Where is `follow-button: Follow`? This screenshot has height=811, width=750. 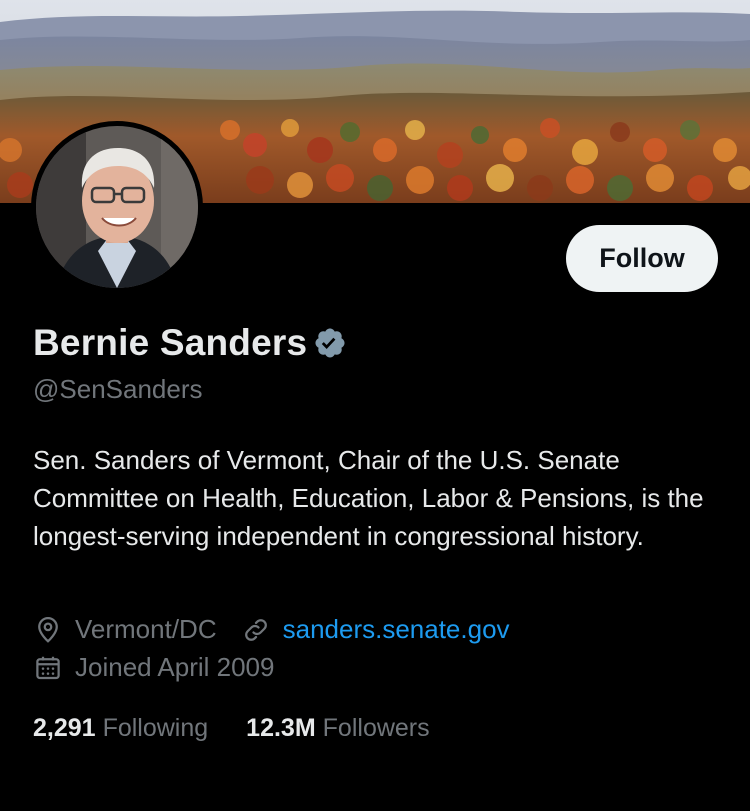 follow-button: Follow is located at coordinates (642, 258).